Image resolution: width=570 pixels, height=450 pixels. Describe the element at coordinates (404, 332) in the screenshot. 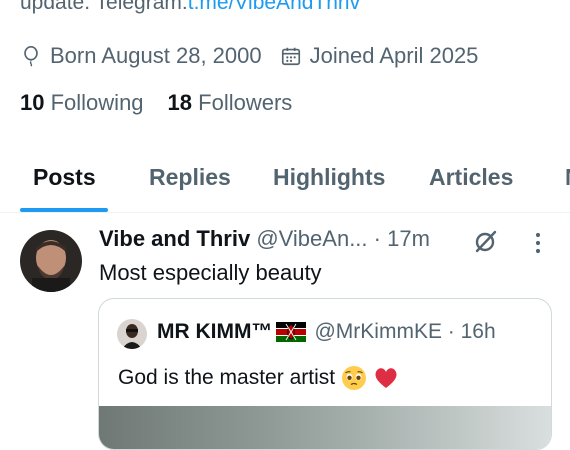

I see `quote-handle-time: @MrKimmKE · 16h` at that location.